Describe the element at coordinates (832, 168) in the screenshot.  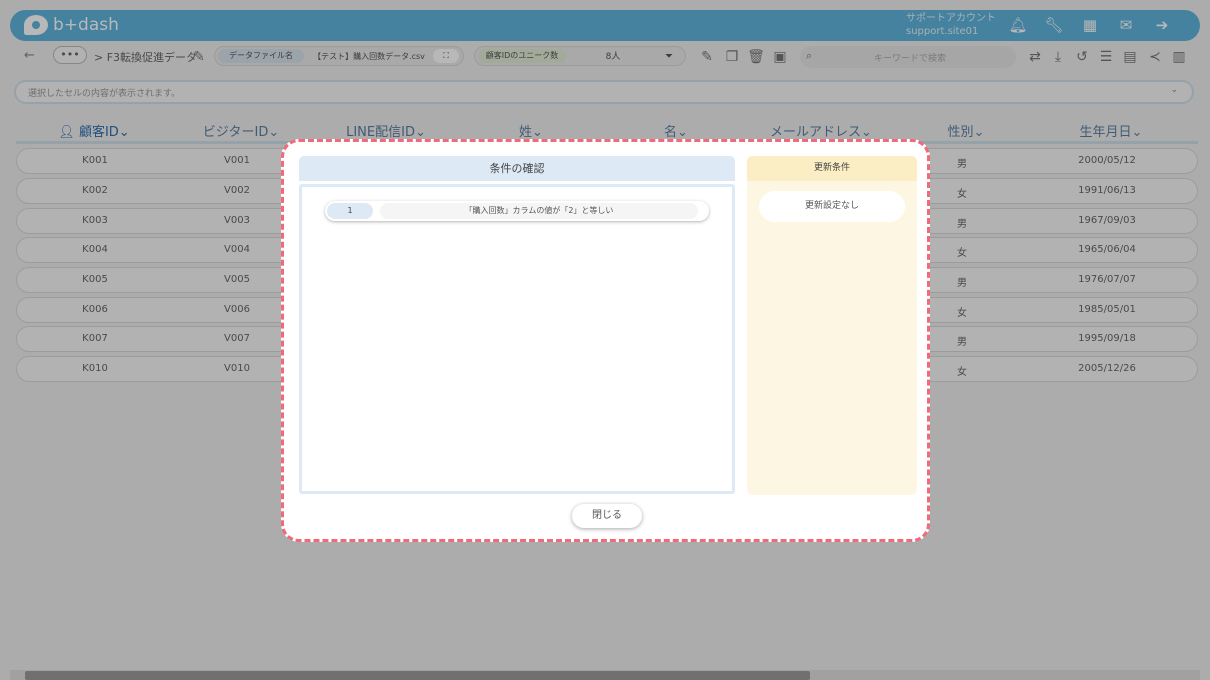
I see `update-conditions-title: 更新条件` at that location.